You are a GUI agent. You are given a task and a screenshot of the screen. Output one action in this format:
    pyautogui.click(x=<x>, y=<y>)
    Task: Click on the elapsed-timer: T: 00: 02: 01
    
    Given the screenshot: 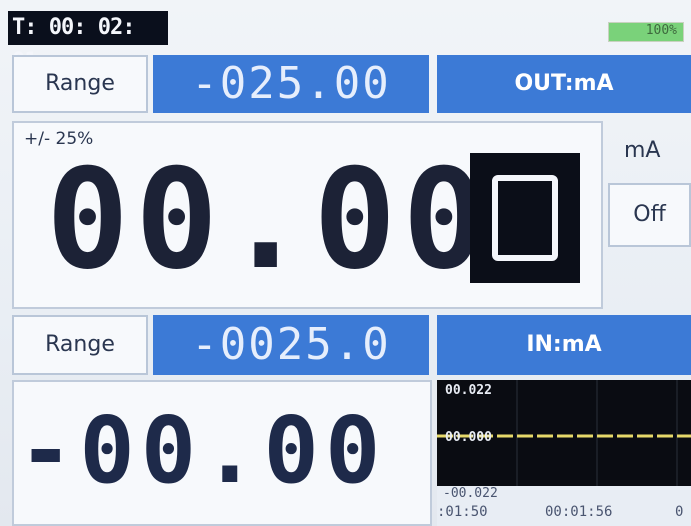 What is the action you would take?
    pyautogui.click(x=88, y=42)
    